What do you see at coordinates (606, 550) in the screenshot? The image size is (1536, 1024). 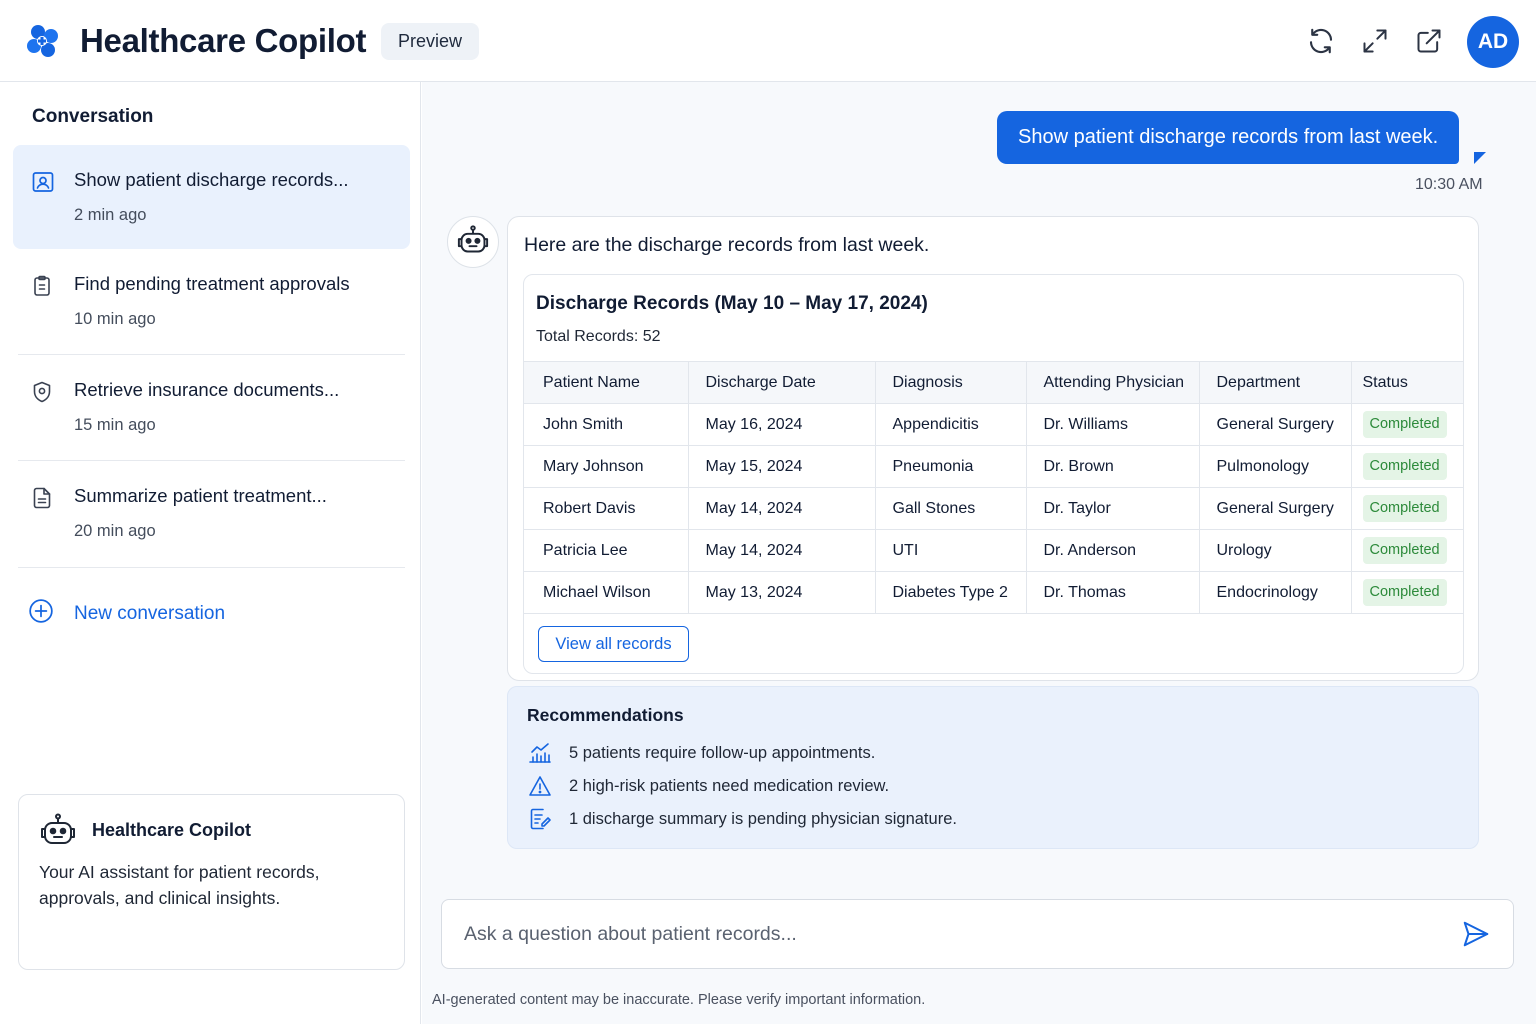 I see `cell-patient-name: Patricia Lee` at bounding box center [606, 550].